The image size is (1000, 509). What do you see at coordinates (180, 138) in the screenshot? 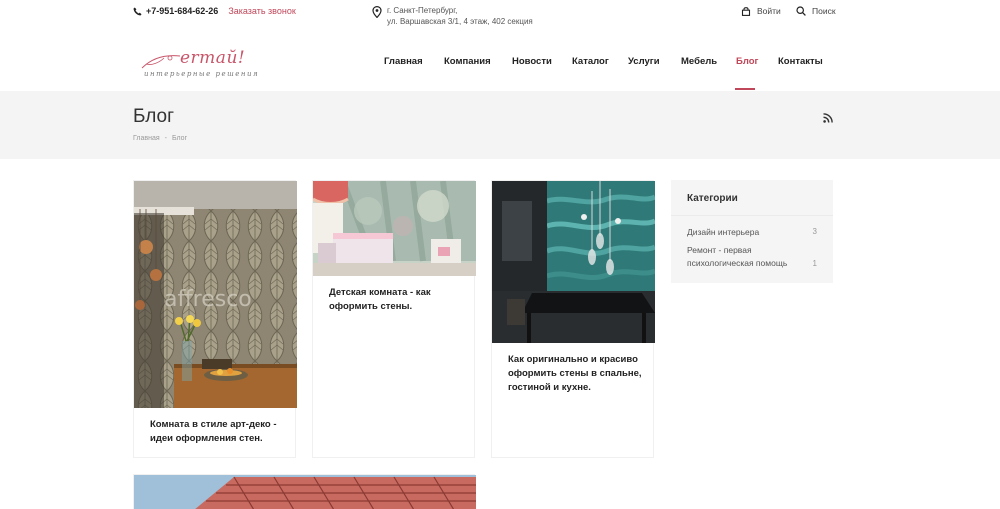
I see `breadcrumb-current: Блог` at bounding box center [180, 138].